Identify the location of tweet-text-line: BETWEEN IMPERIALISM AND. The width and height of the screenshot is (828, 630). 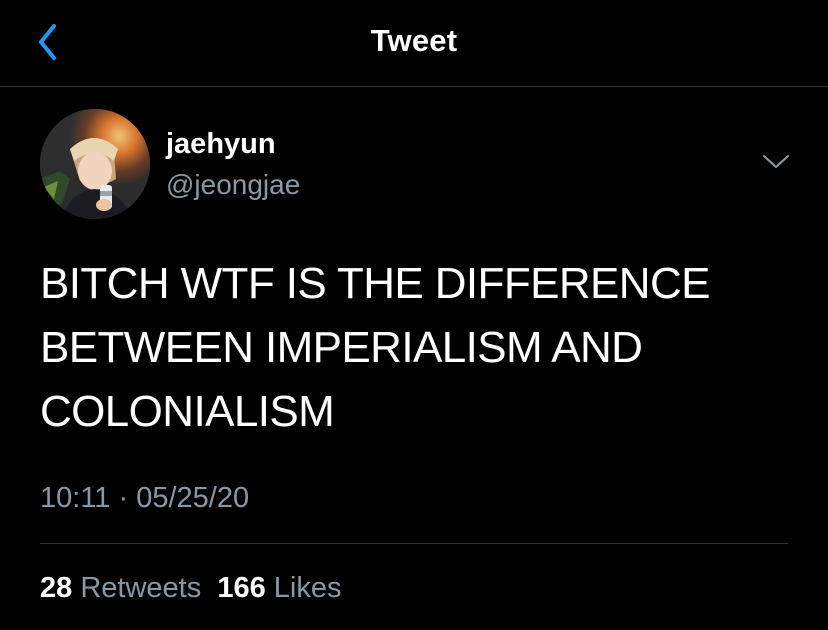
(341, 347).